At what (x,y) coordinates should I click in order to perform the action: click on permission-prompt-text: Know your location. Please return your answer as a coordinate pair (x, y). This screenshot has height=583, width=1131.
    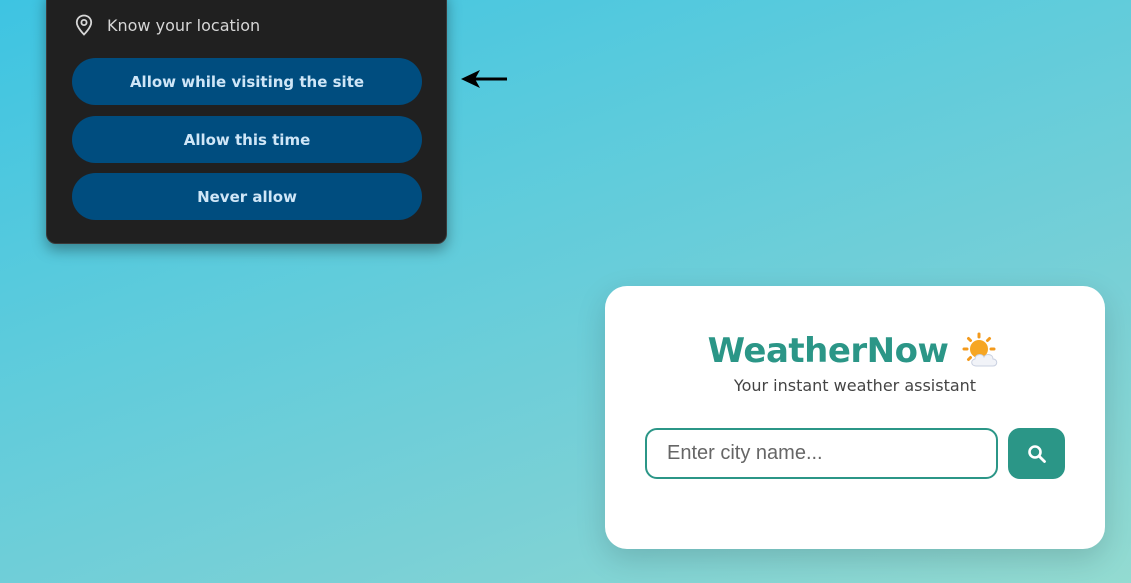
    Looking at the image, I should click on (184, 25).